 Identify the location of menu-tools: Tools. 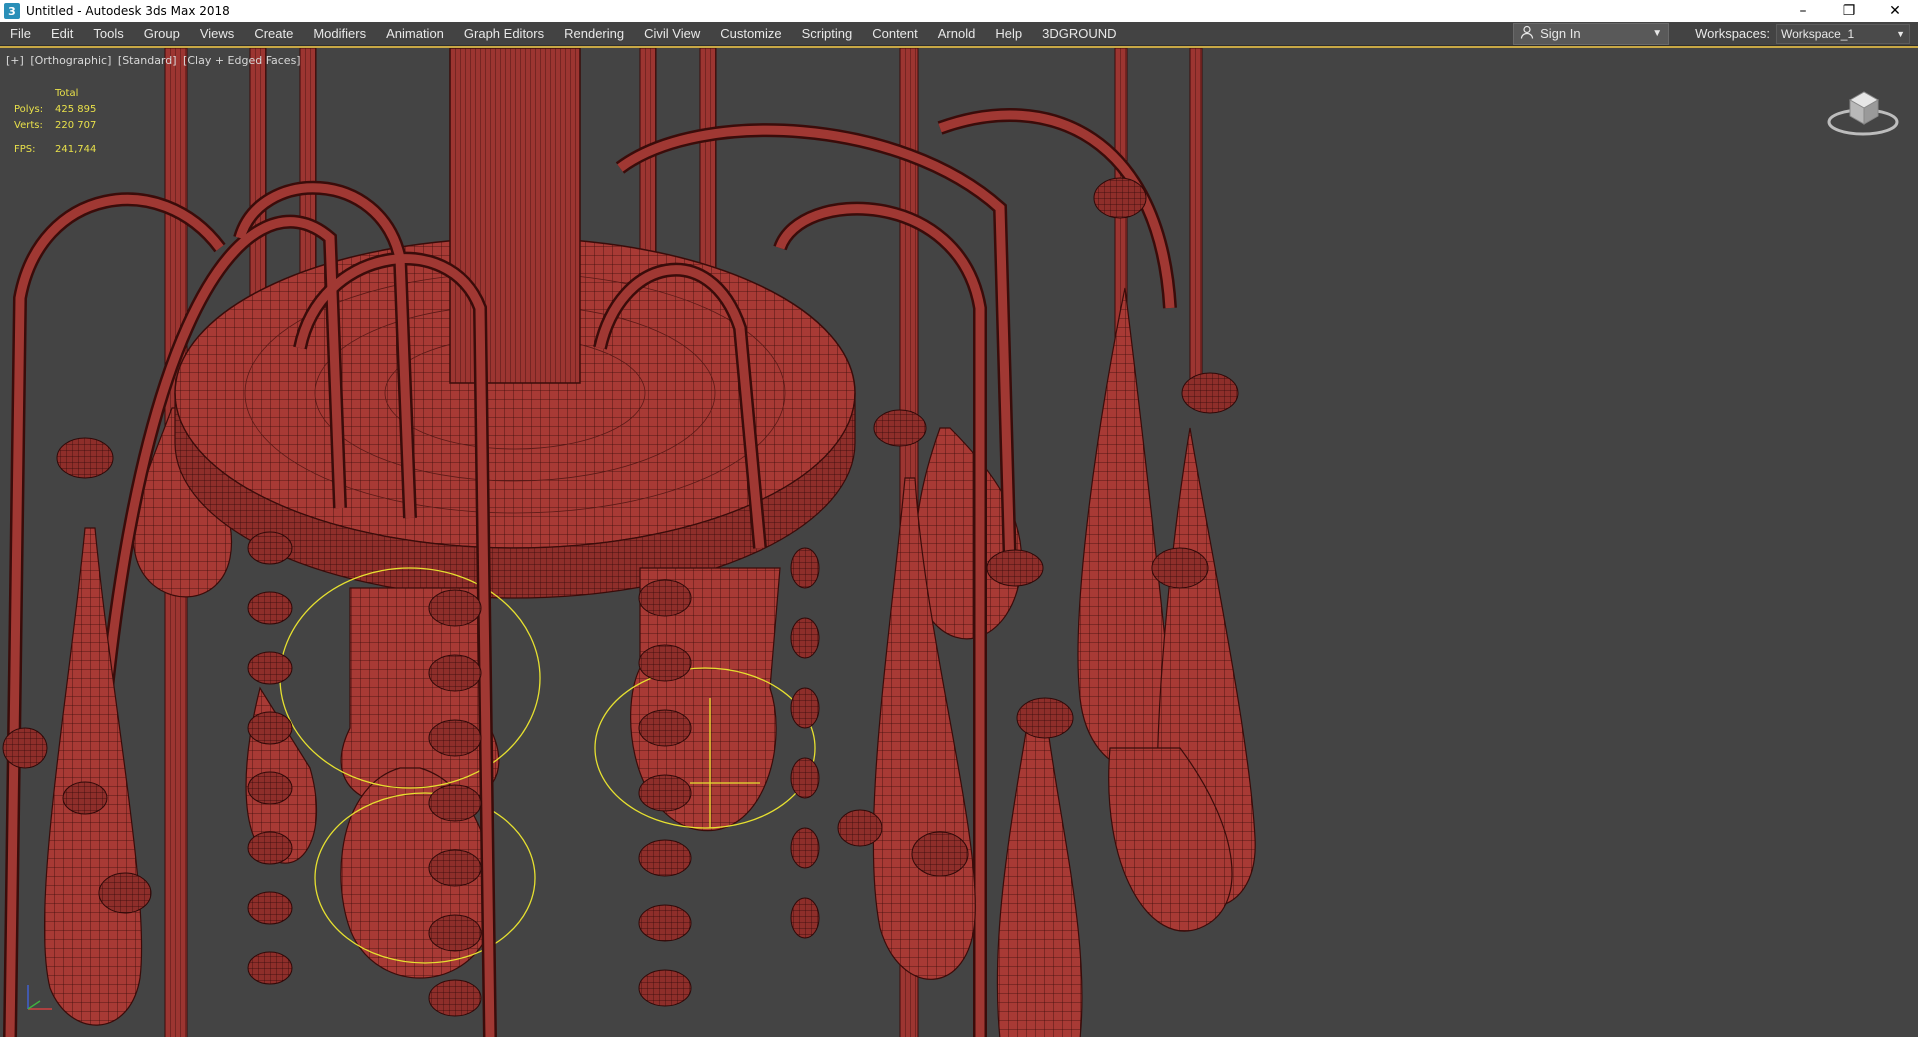
(108, 34).